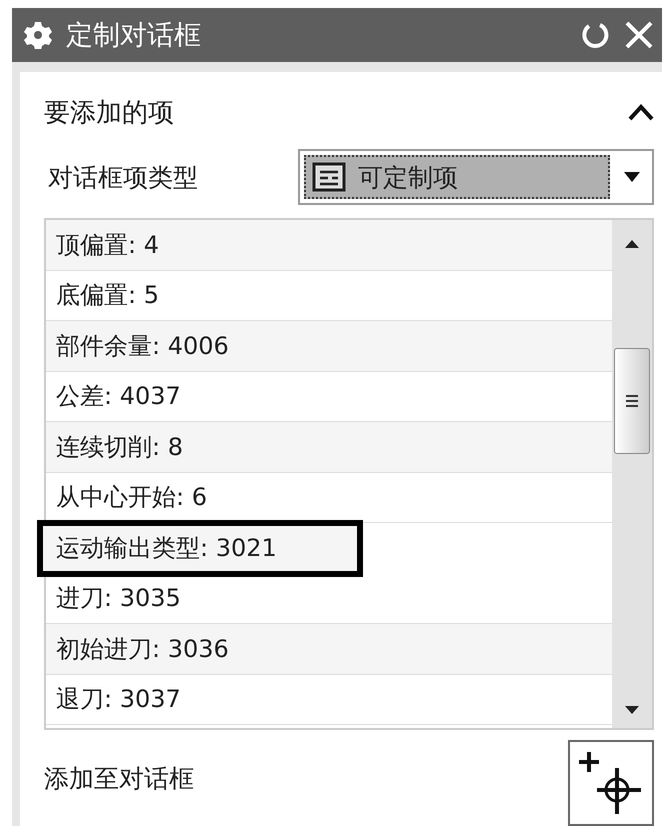  What do you see at coordinates (123, 178) in the screenshot?
I see `field-label: 对话框项类型` at bounding box center [123, 178].